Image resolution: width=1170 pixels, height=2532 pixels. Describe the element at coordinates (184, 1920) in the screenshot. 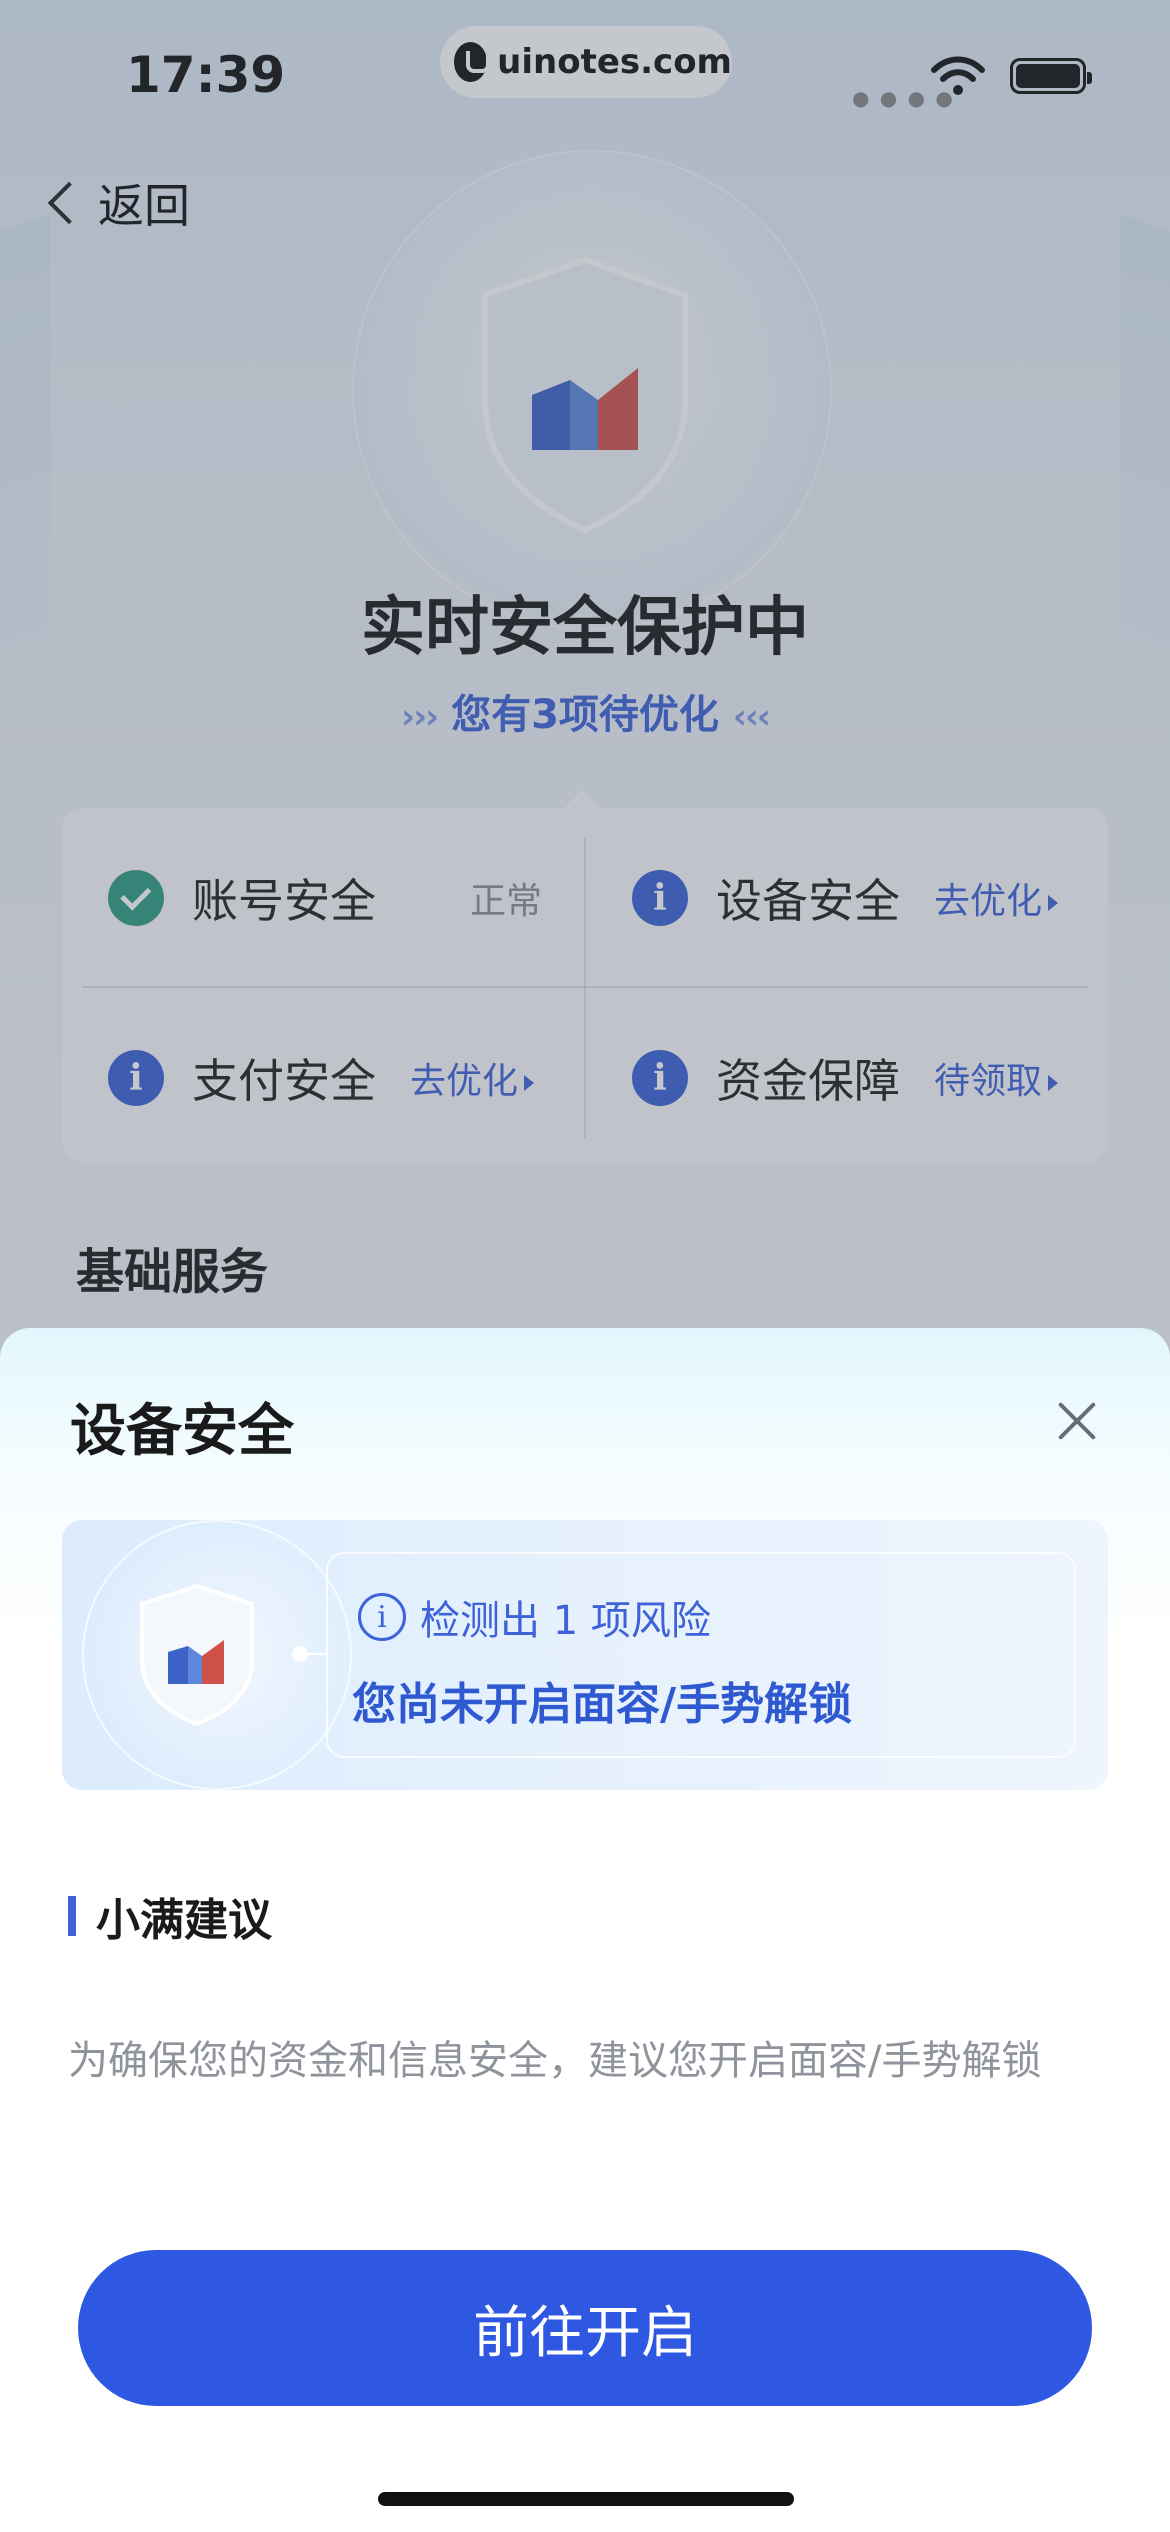

I see `suggestion-title: 小满建议` at that location.